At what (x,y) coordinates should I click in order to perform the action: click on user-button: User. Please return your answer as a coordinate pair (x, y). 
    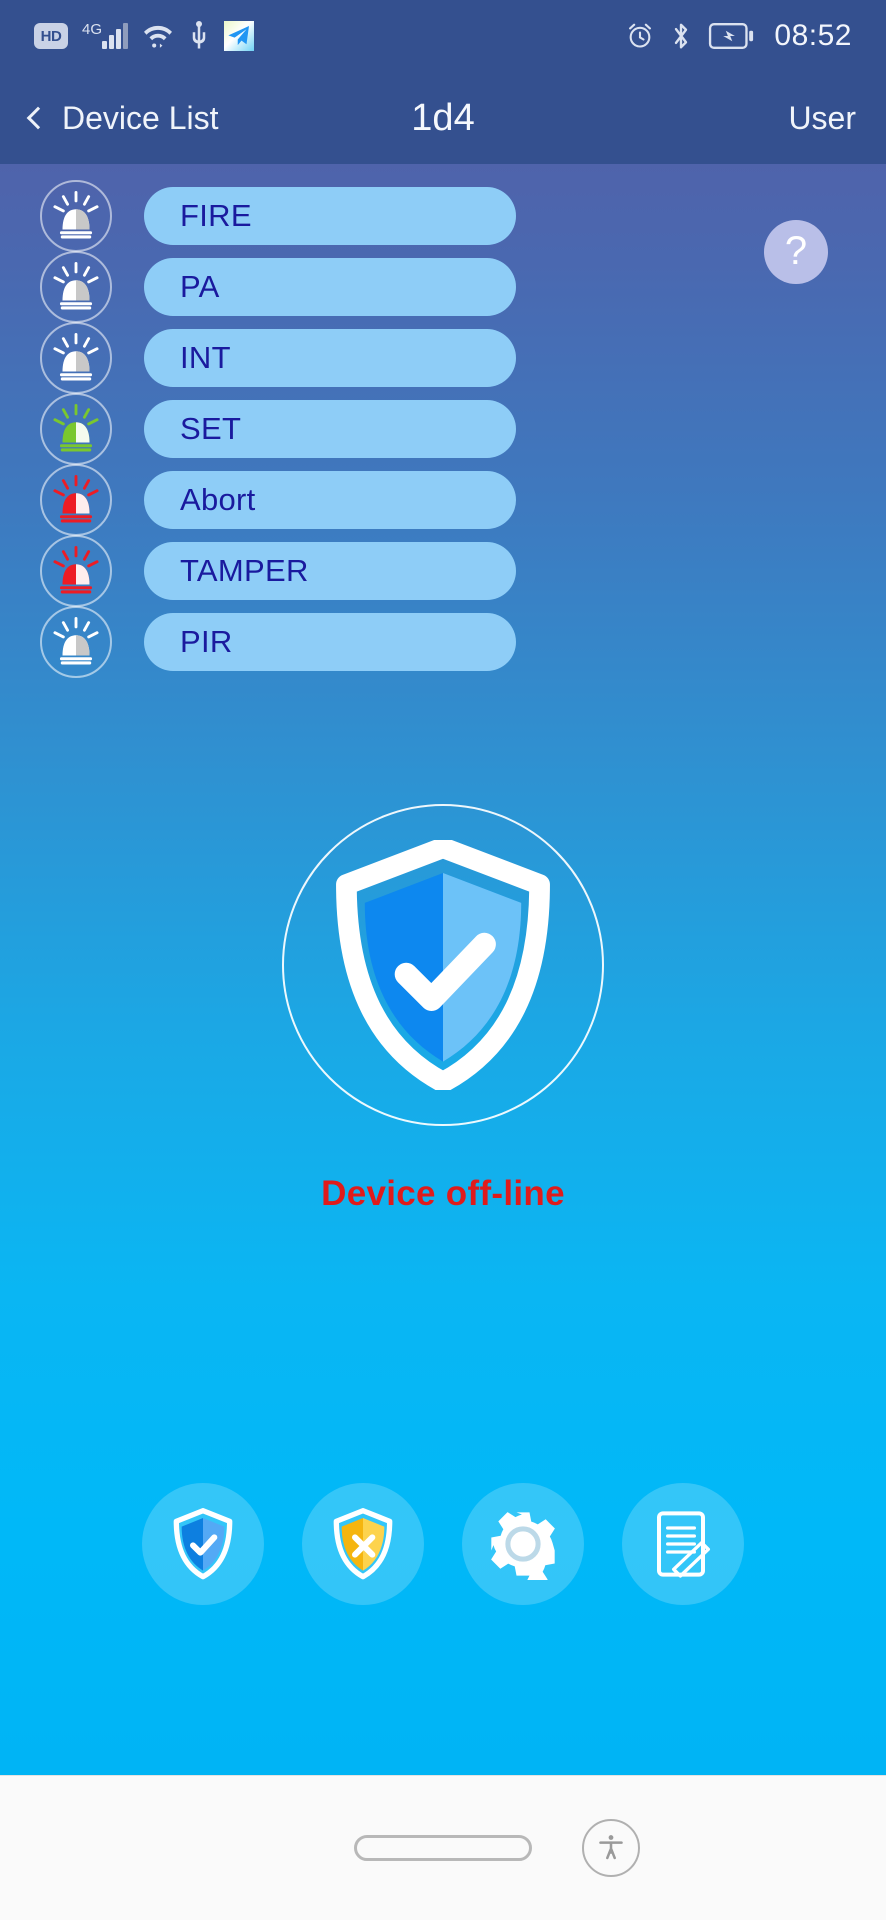
    Looking at the image, I should click on (822, 118).